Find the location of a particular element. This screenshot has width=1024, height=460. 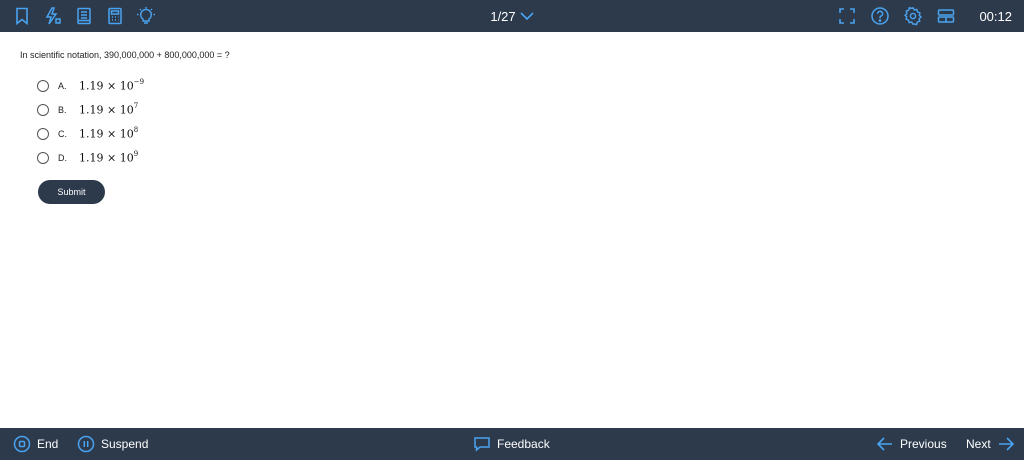

option-exponent: 8 is located at coordinates (136, 130).